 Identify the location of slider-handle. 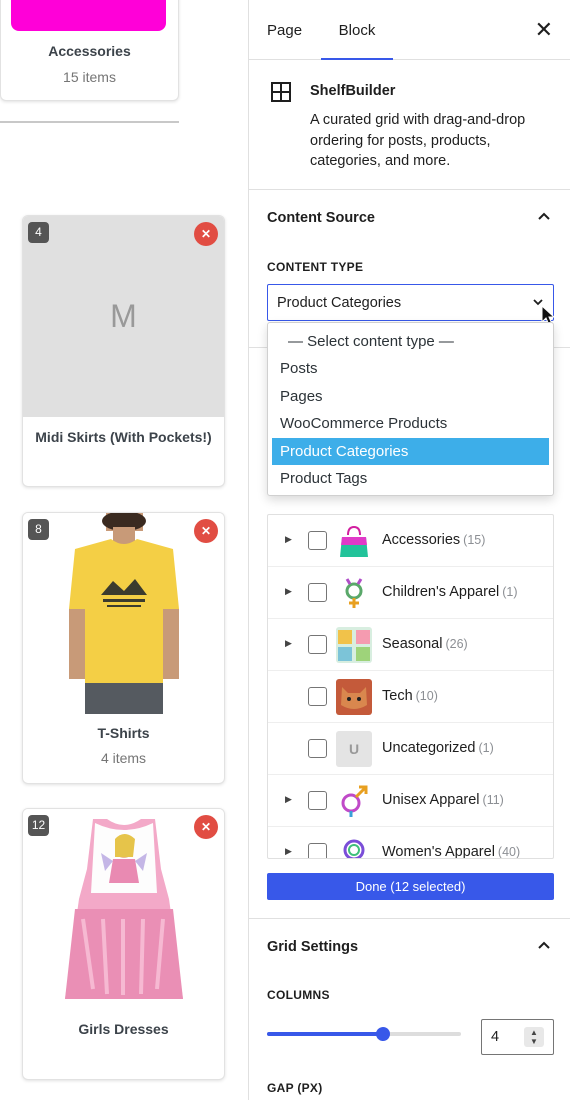
(383, 1034).